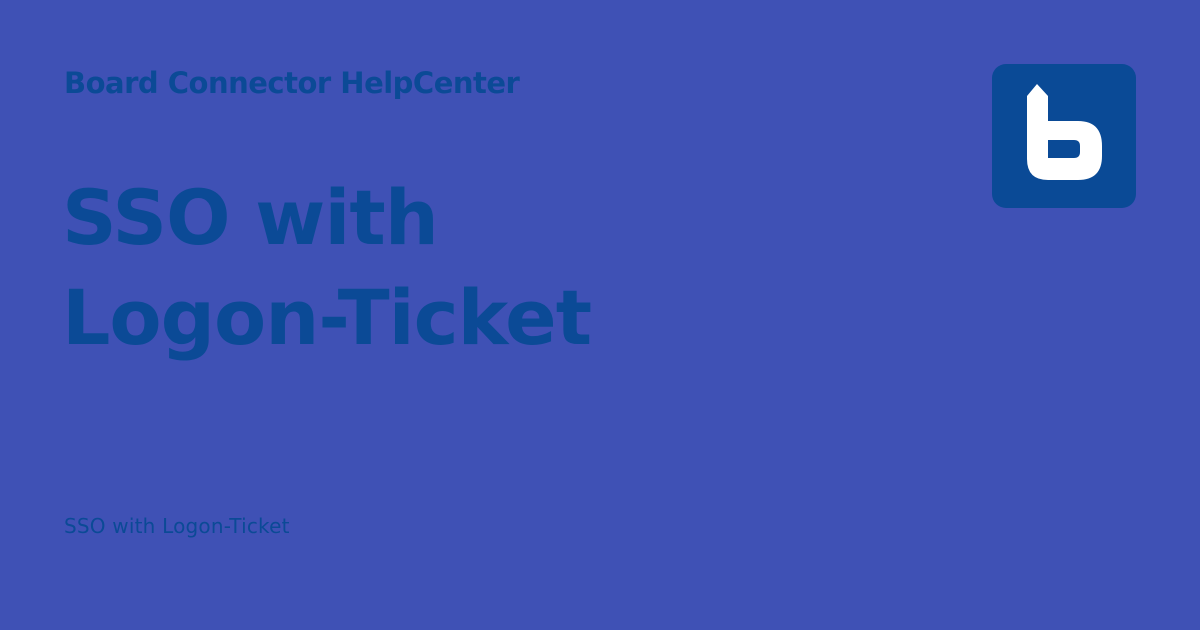 This screenshot has height=630, width=1200. I want to click on page-title-line-2: Logon-Ticket, so click(327, 317).